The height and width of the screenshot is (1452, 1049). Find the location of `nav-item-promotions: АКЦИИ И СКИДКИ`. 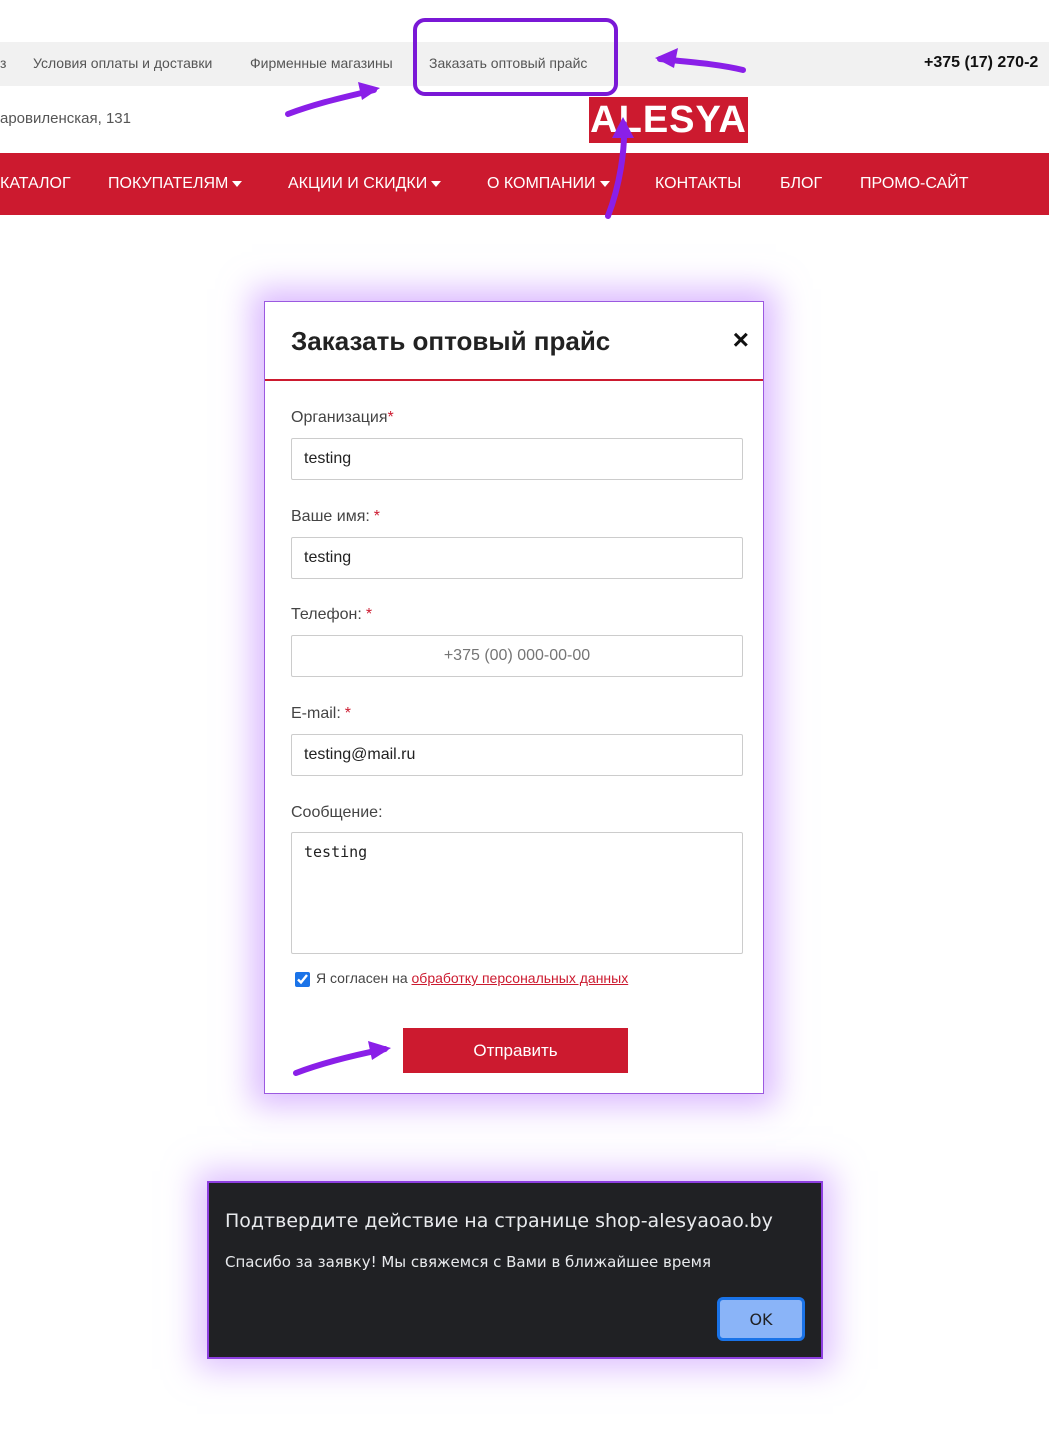

nav-item-promotions: АКЦИИ И СКИДКИ is located at coordinates (365, 184).